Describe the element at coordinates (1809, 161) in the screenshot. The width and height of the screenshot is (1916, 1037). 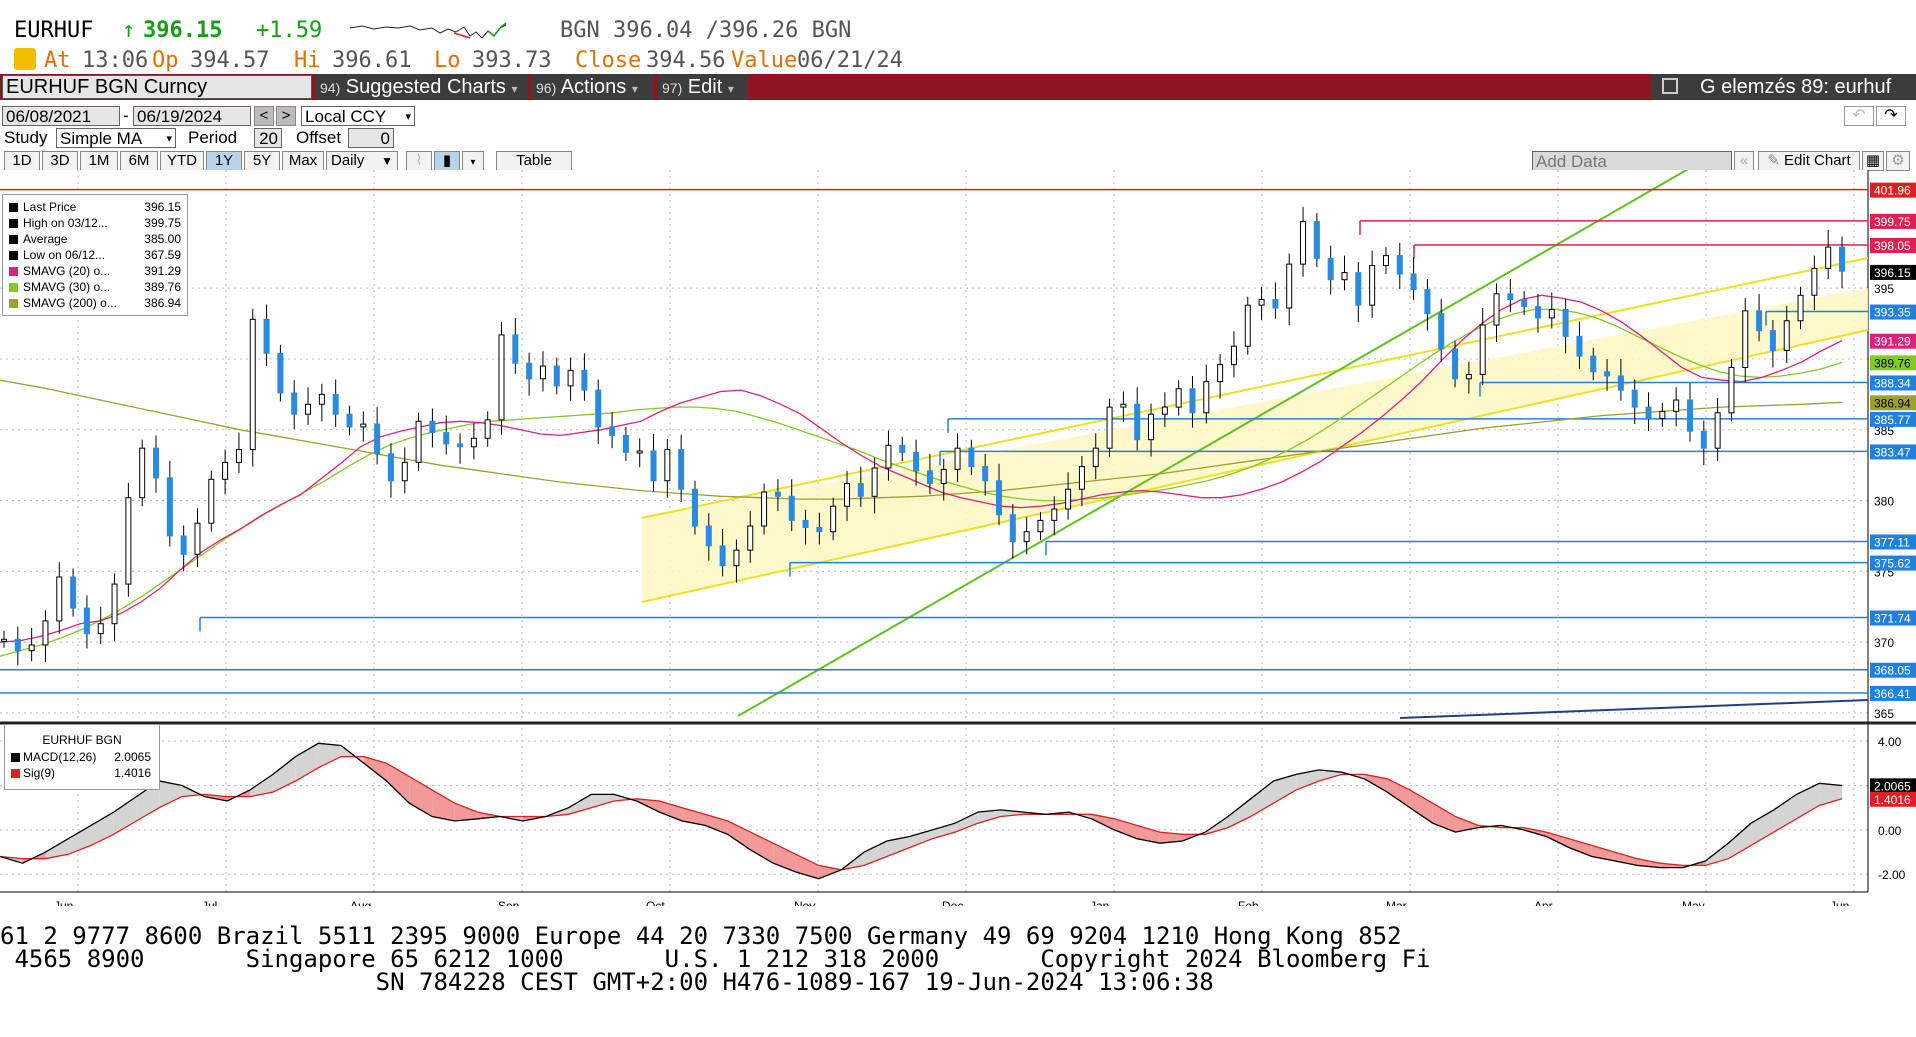
I see `edit-chart-button: ✎ Edit Chart` at that location.